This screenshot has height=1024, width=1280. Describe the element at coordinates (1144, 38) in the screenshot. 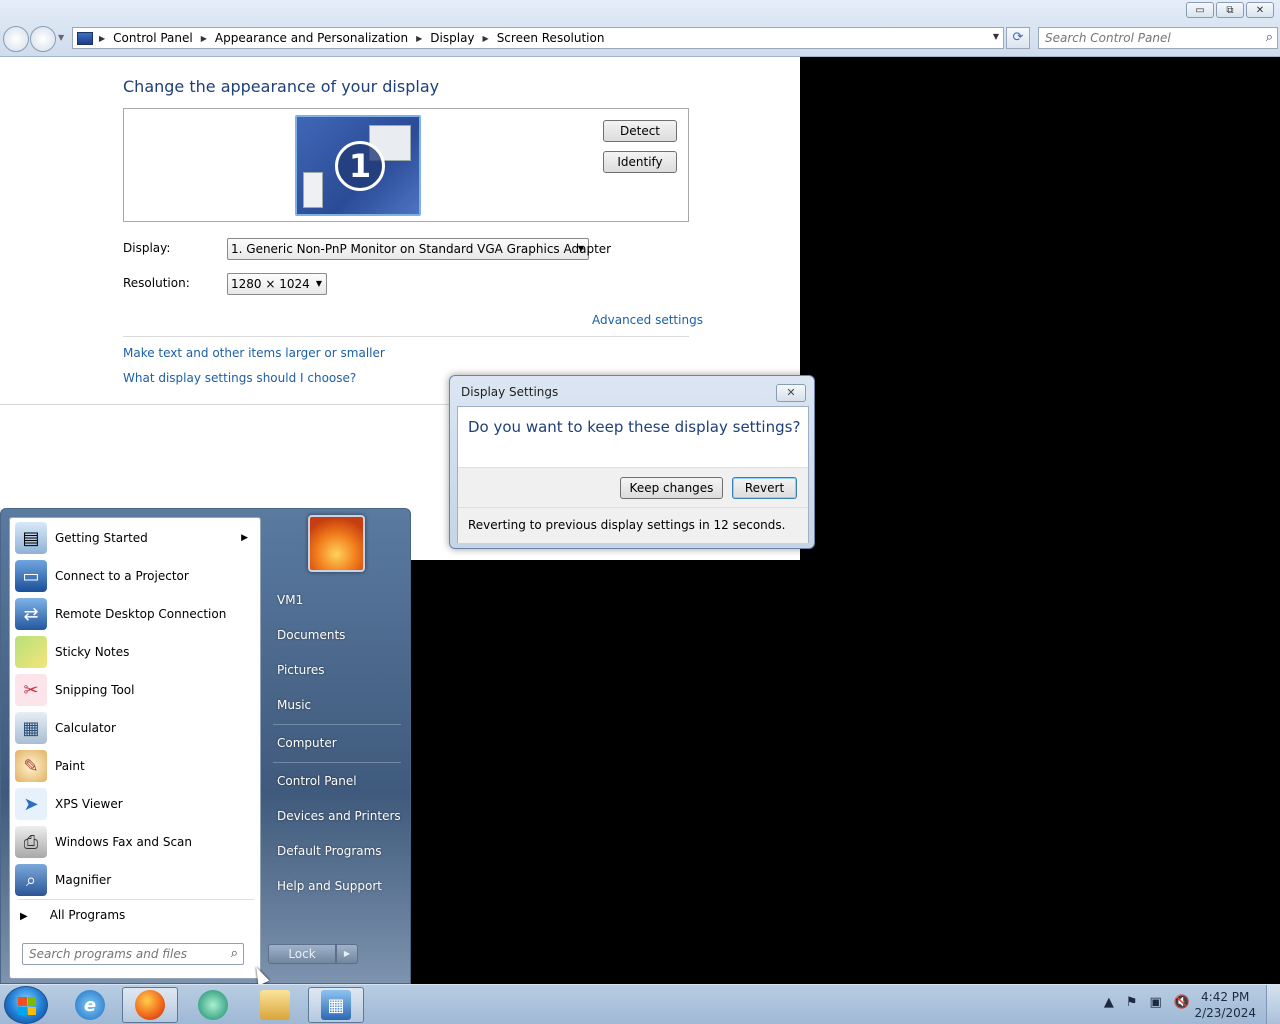

I see `search-input` at that location.